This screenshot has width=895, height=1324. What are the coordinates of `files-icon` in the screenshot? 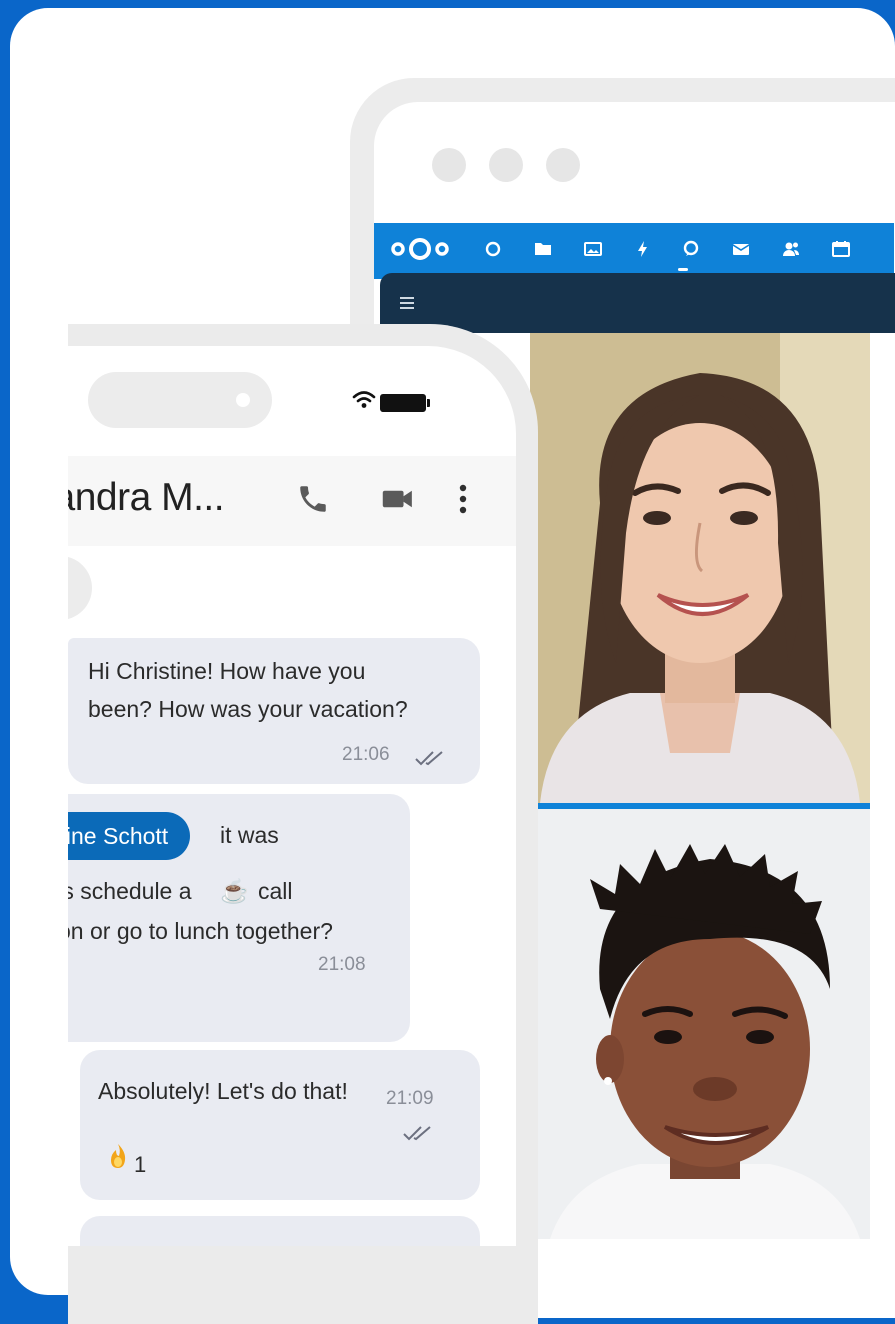 It's located at (543, 249).